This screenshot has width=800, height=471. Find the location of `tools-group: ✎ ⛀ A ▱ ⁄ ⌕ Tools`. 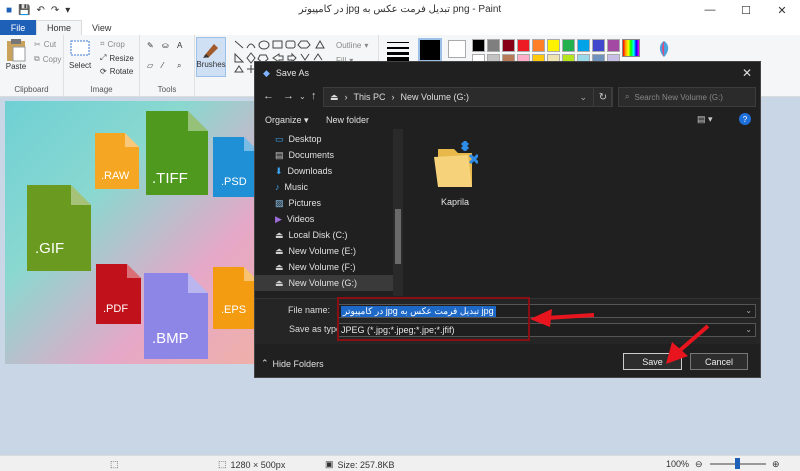

tools-group: ✎ ⛀ A ▱ ⁄ ⌕ Tools is located at coordinates (167, 66).